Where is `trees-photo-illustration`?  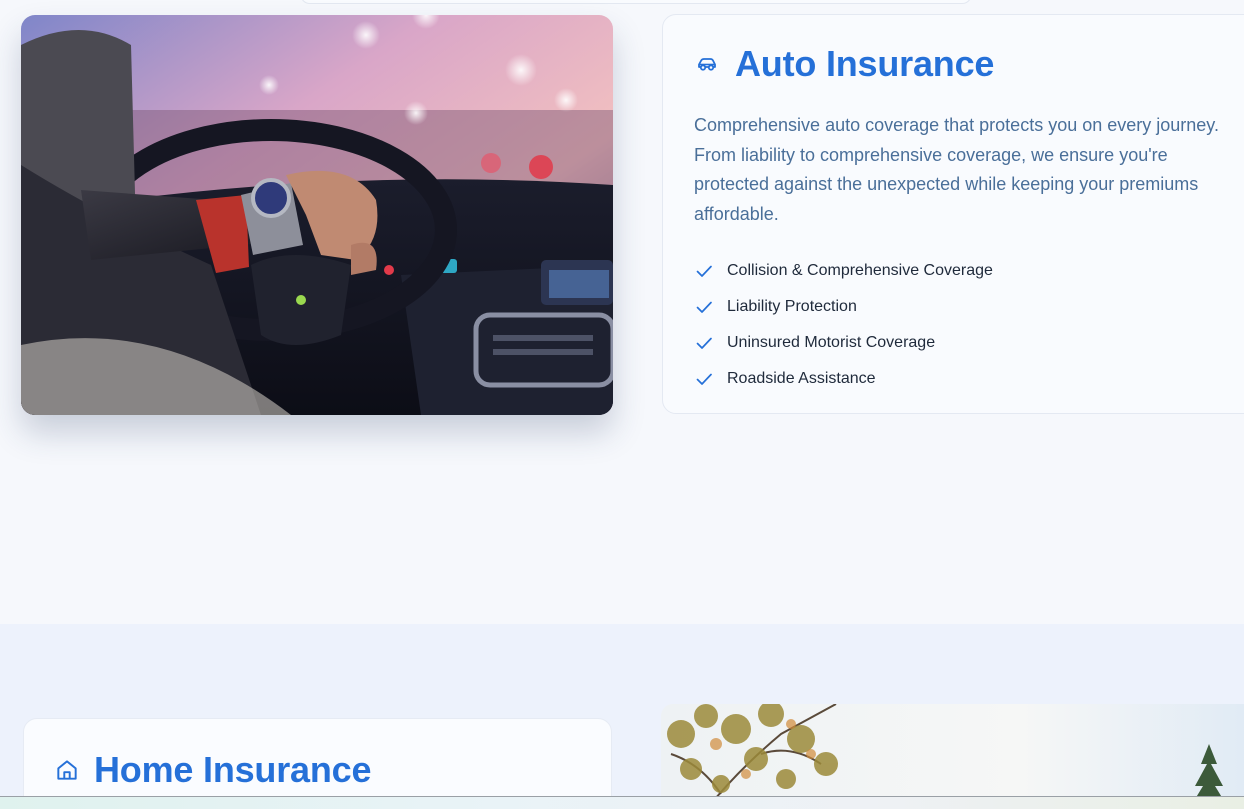
trees-photo-illustration is located at coordinates (952, 756).